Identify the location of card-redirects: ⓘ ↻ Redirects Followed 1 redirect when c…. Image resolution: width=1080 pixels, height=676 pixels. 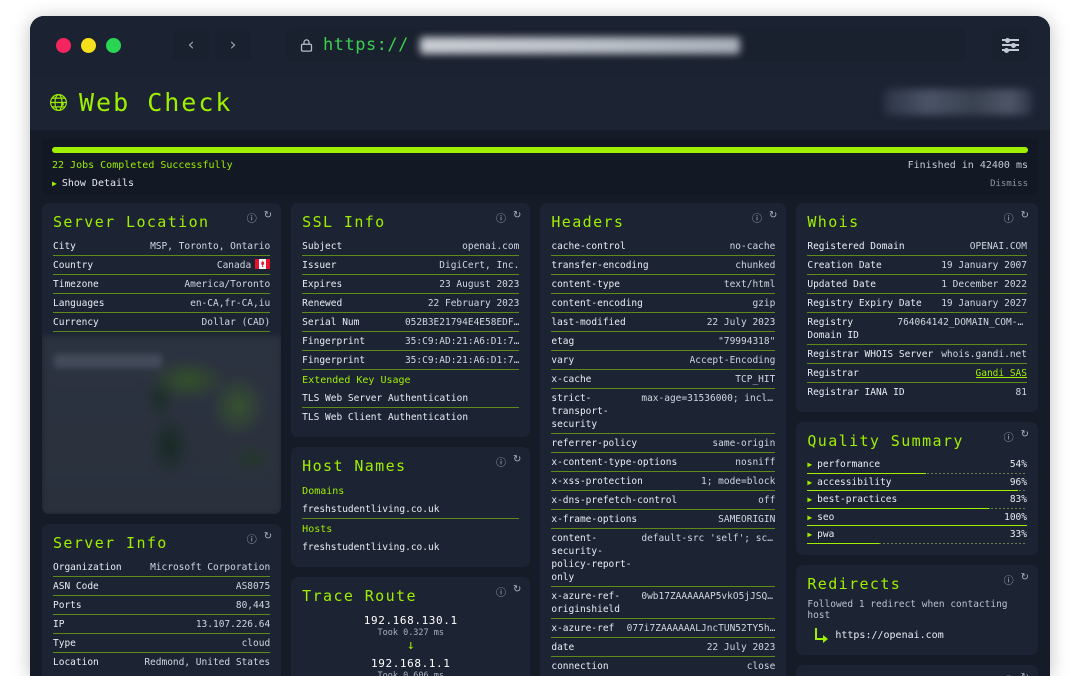
(917, 610).